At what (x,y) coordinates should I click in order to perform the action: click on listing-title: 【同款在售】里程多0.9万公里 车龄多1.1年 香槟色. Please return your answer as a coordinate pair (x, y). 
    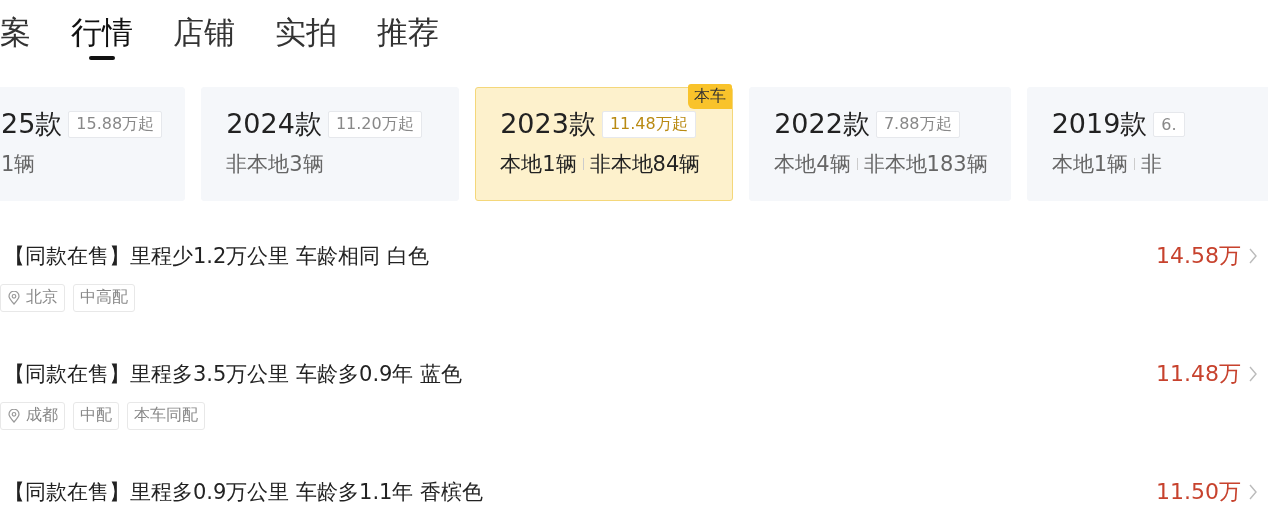
    Looking at the image, I should click on (244, 492).